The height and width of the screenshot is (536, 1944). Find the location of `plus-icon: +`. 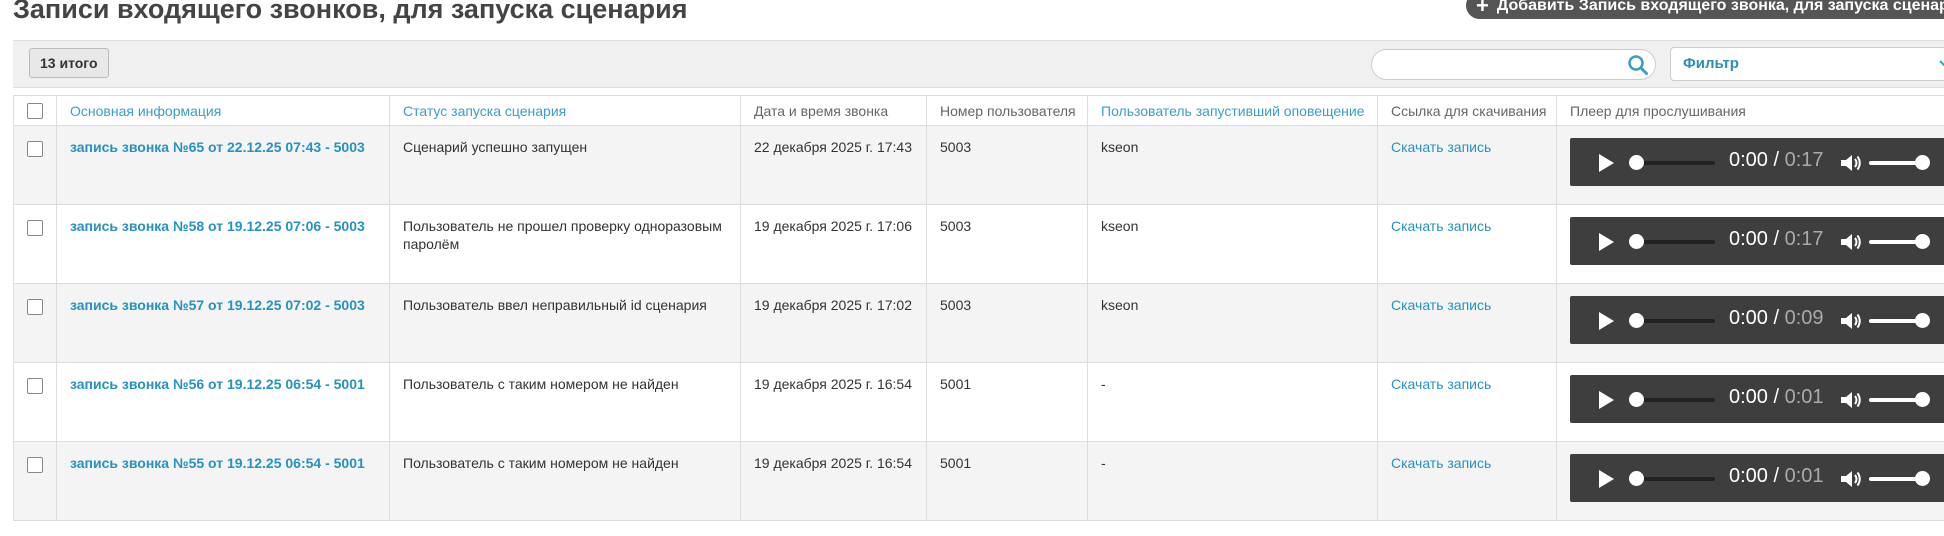

plus-icon: + is located at coordinates (1482, 9).